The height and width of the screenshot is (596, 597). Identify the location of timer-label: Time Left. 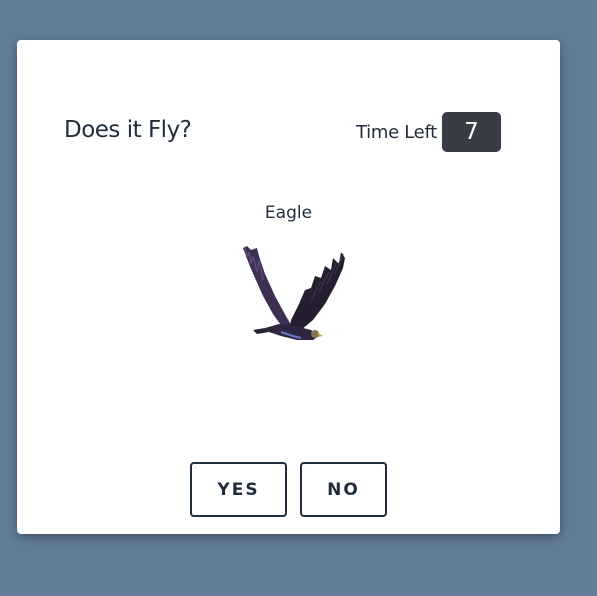
(396, 132).